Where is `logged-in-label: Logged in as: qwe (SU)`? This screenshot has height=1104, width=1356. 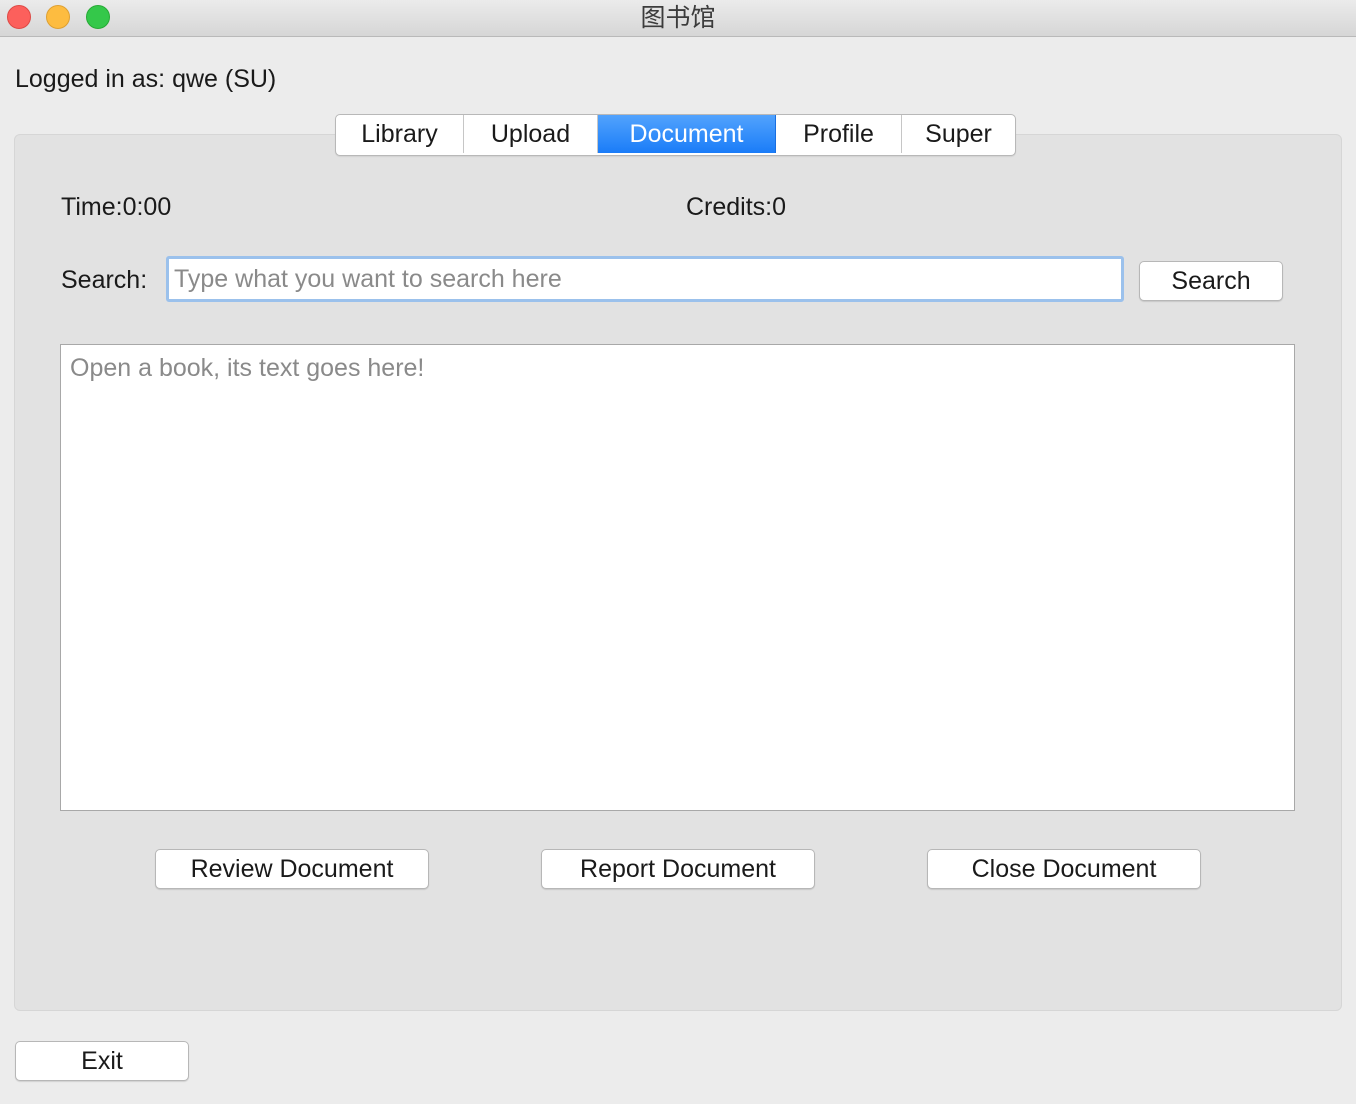
logged-in-label: Logged in as: qwe (SU) is located at coordinates (146, 79).